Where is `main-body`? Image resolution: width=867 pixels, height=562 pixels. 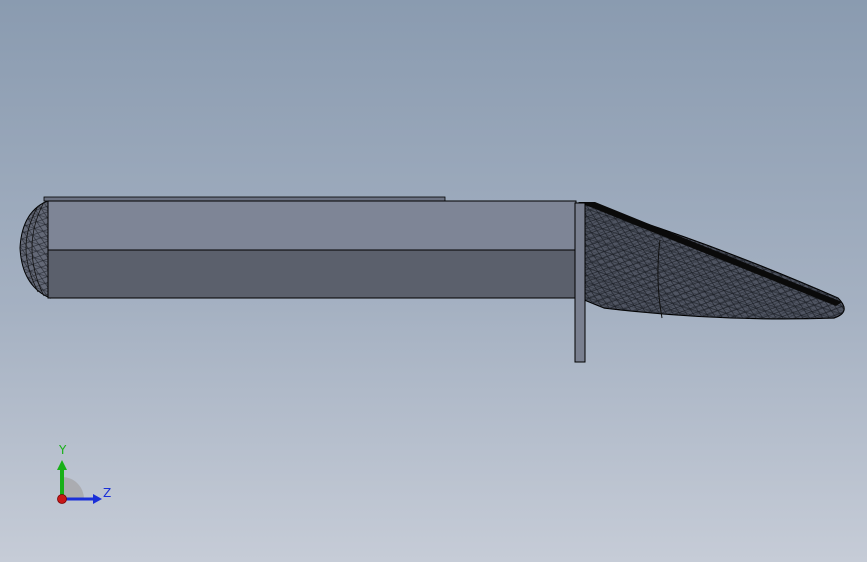
main-body is located at coordinates (312, 249).